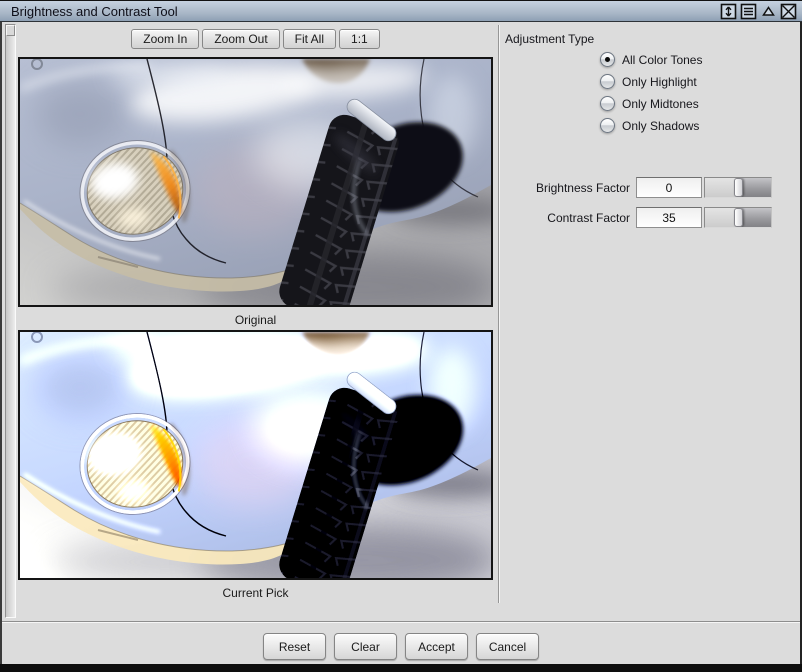  Describe the element at coordinates (10, 30) in the screenshot. I see `left-scrollbar-thumb` at that location.